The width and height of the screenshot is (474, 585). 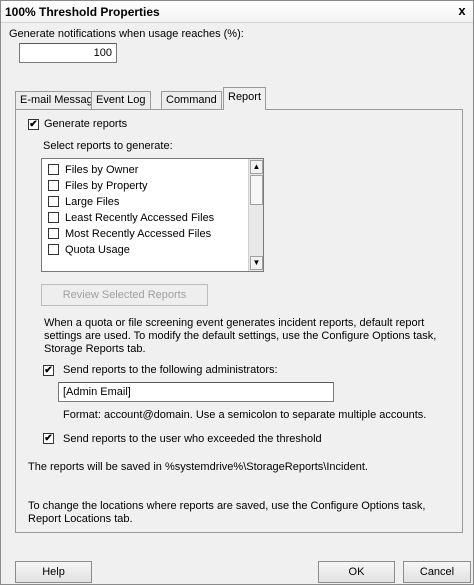 I want to click on window-title: 100% Threshold Properties, so click(x=82, y=12).